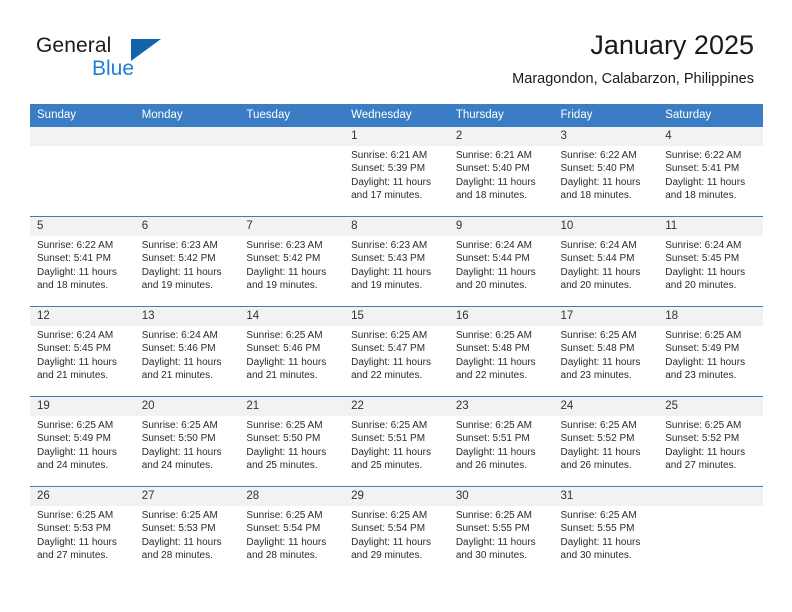  Describe the element at coordinates (492, 259) in the screenshot. I see `sunset-text: Sunset: 5:44 PM` at that location.